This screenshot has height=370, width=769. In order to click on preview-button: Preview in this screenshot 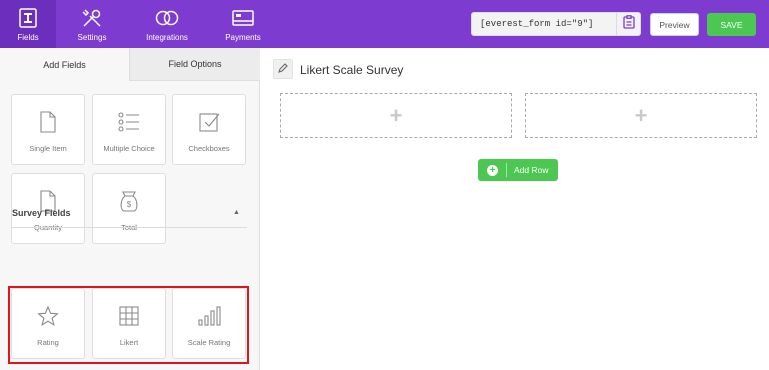, I will do `click(674, 24)`.